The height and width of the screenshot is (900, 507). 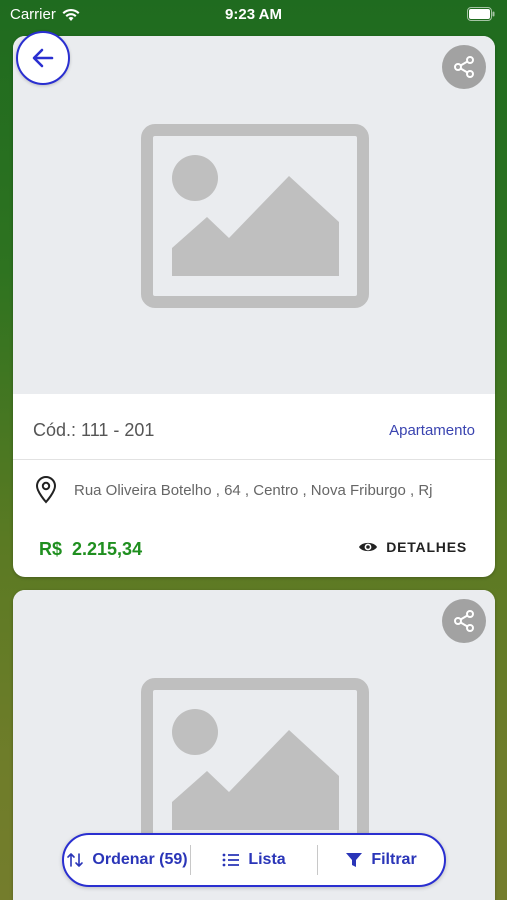 I want to click on list-icon, so click(x=231, y=860).